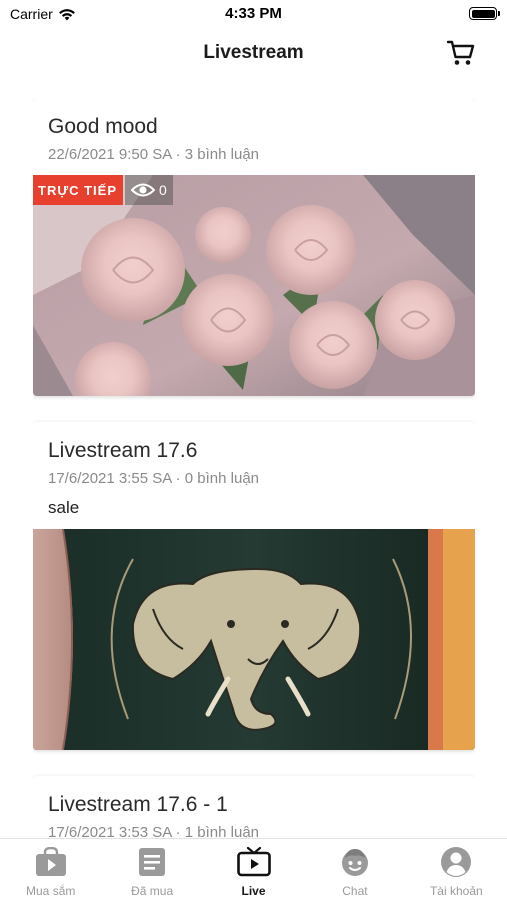  I want to click on card-description: sale, so click(64, 507).